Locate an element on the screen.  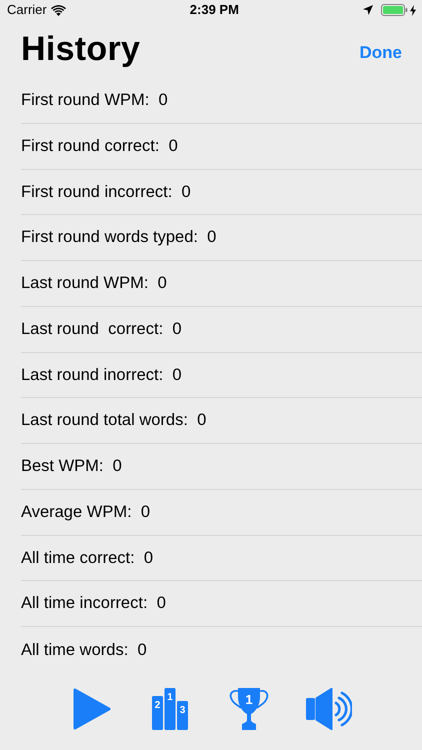
podium-number: 1 is located at coordinates (170, 697).